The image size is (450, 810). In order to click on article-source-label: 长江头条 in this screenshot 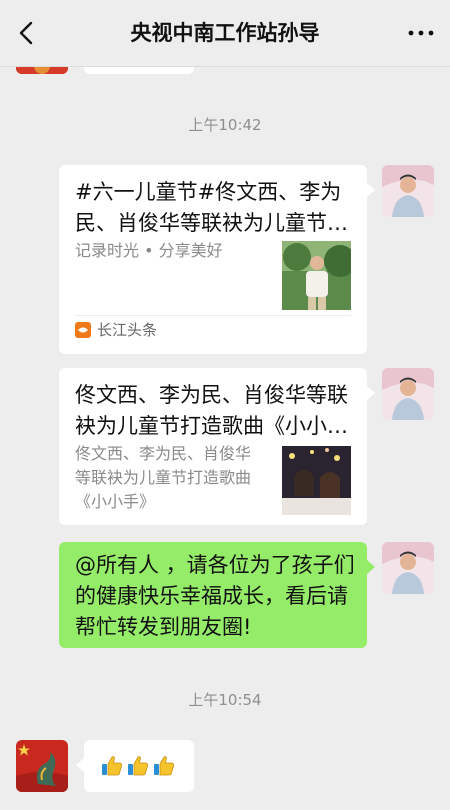, I will do `click(127, 330)`.